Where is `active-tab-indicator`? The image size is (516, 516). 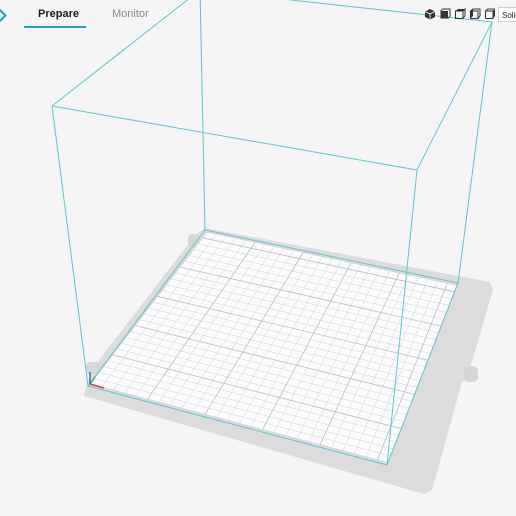
active-tab-indicator is located at coordinates (55, 27).